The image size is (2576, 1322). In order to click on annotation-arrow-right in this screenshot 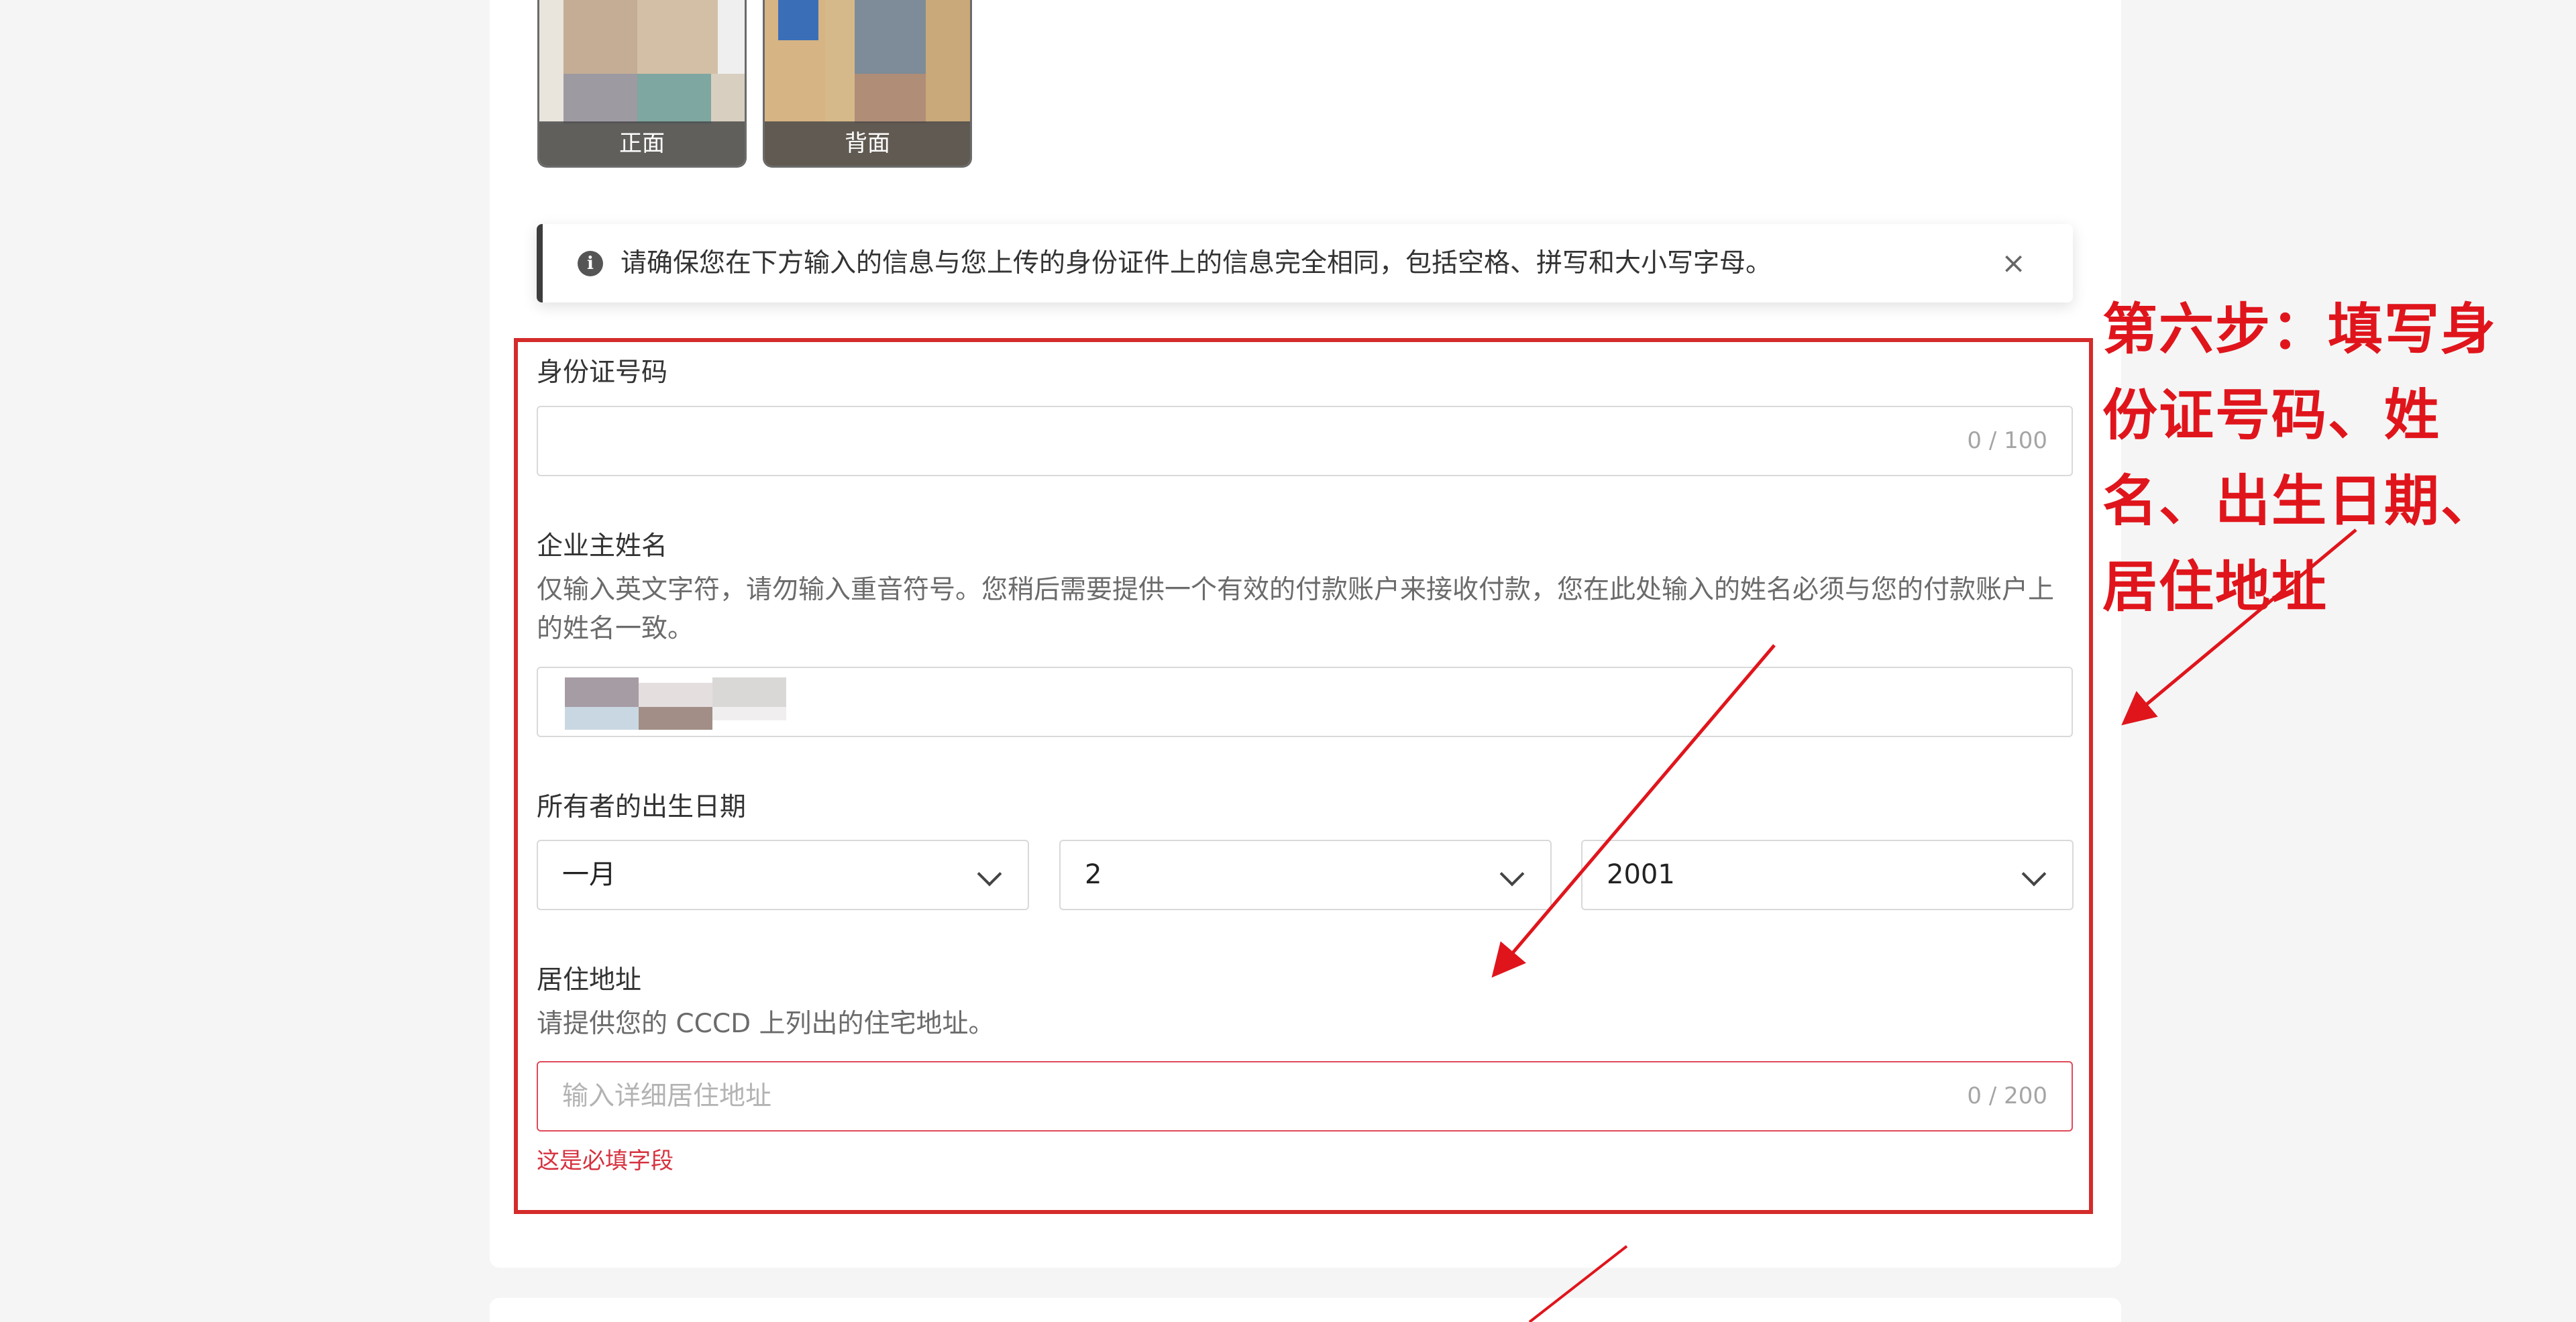, I will do `click(2239, 627)`.